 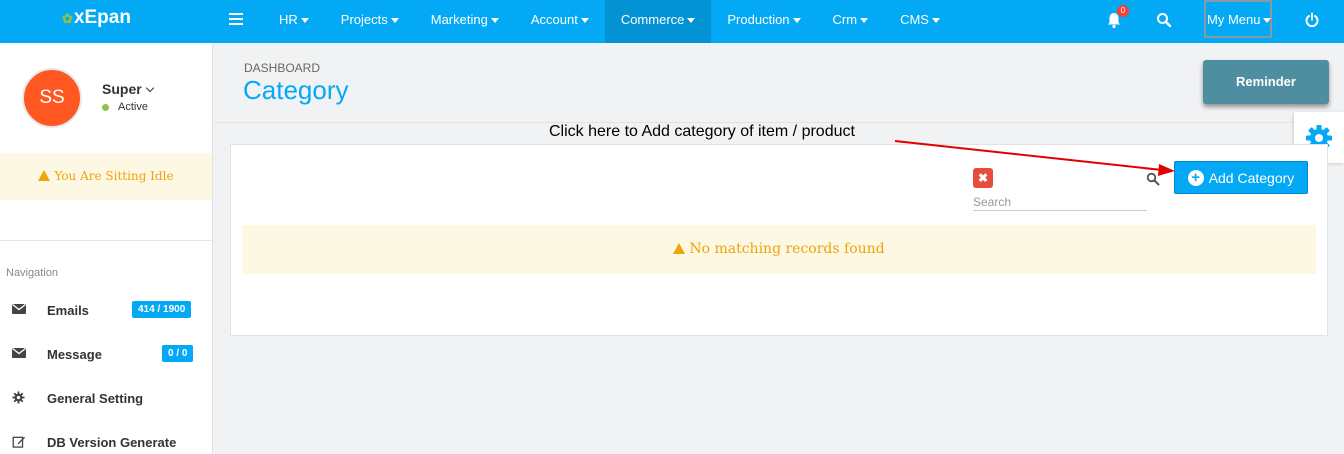 I want to click on status-dot-icon, so click(x=105, y=107).